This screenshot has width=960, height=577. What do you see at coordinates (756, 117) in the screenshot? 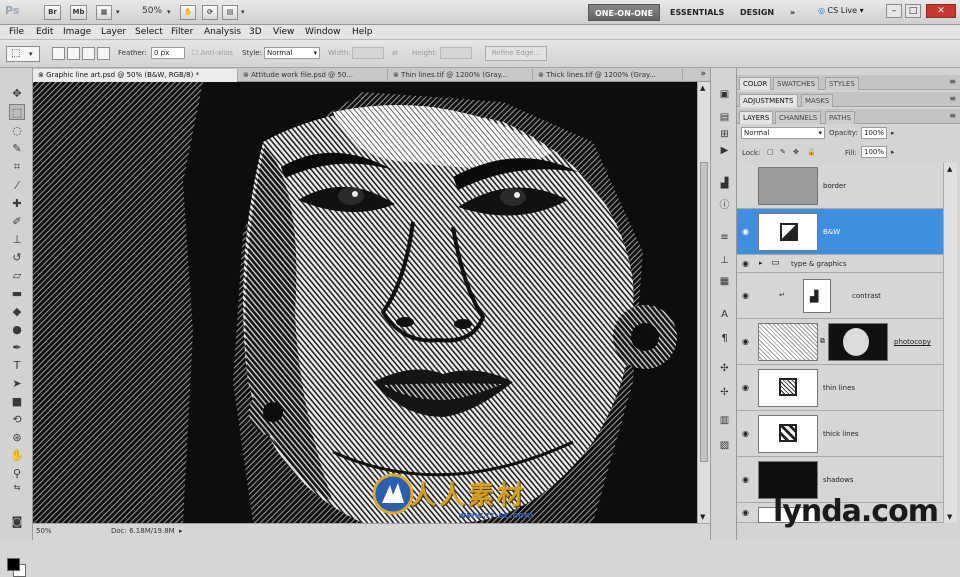
I see `tab-layers: LAYERS` at bounding box center [756, 117].